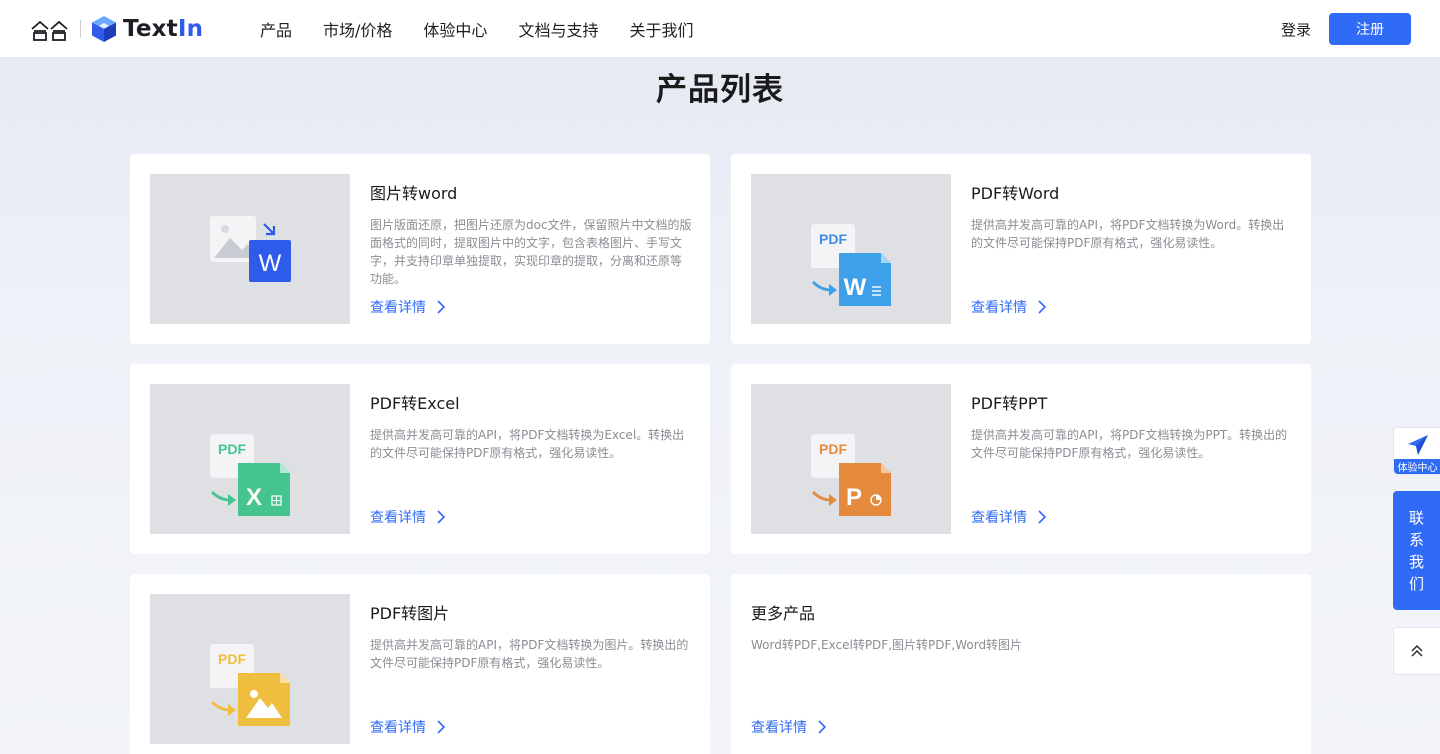 The image size is (1440, 754). Describe the element at coordinates (415, 403) in the screenshot. I see `product-title: PDF转Excel` at that location.